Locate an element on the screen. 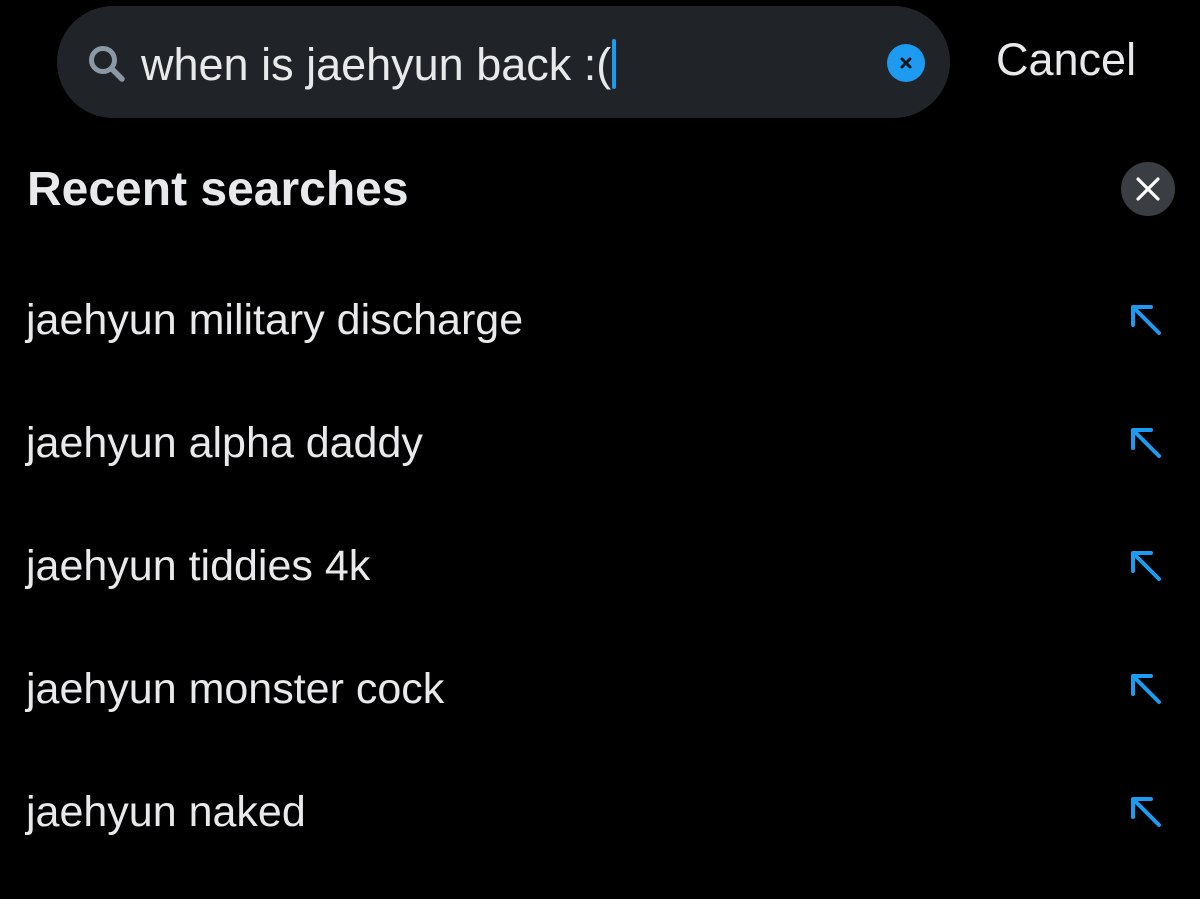 The width and height of the screenshot is (1200, 899). close-icon is located at coordinates (1148, 189).